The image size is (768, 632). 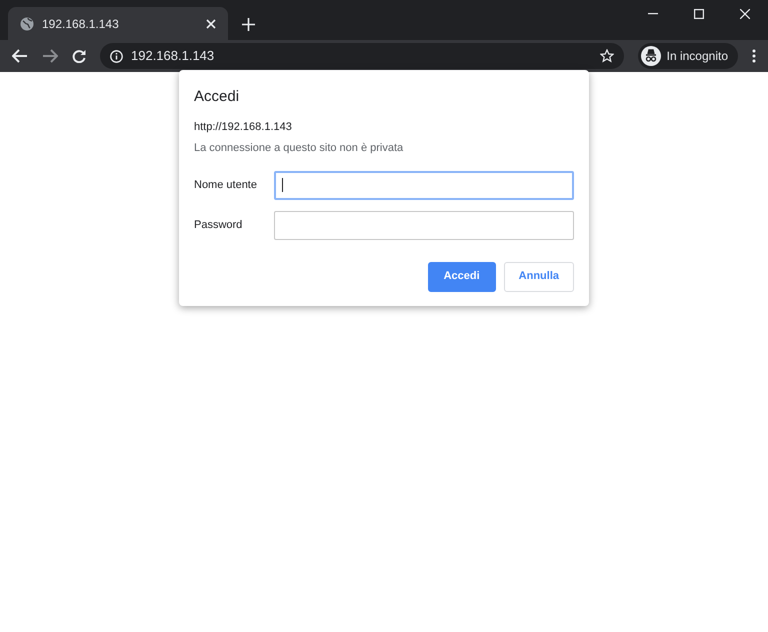 I want to click on menu-icon, so click(x=754, y=56).